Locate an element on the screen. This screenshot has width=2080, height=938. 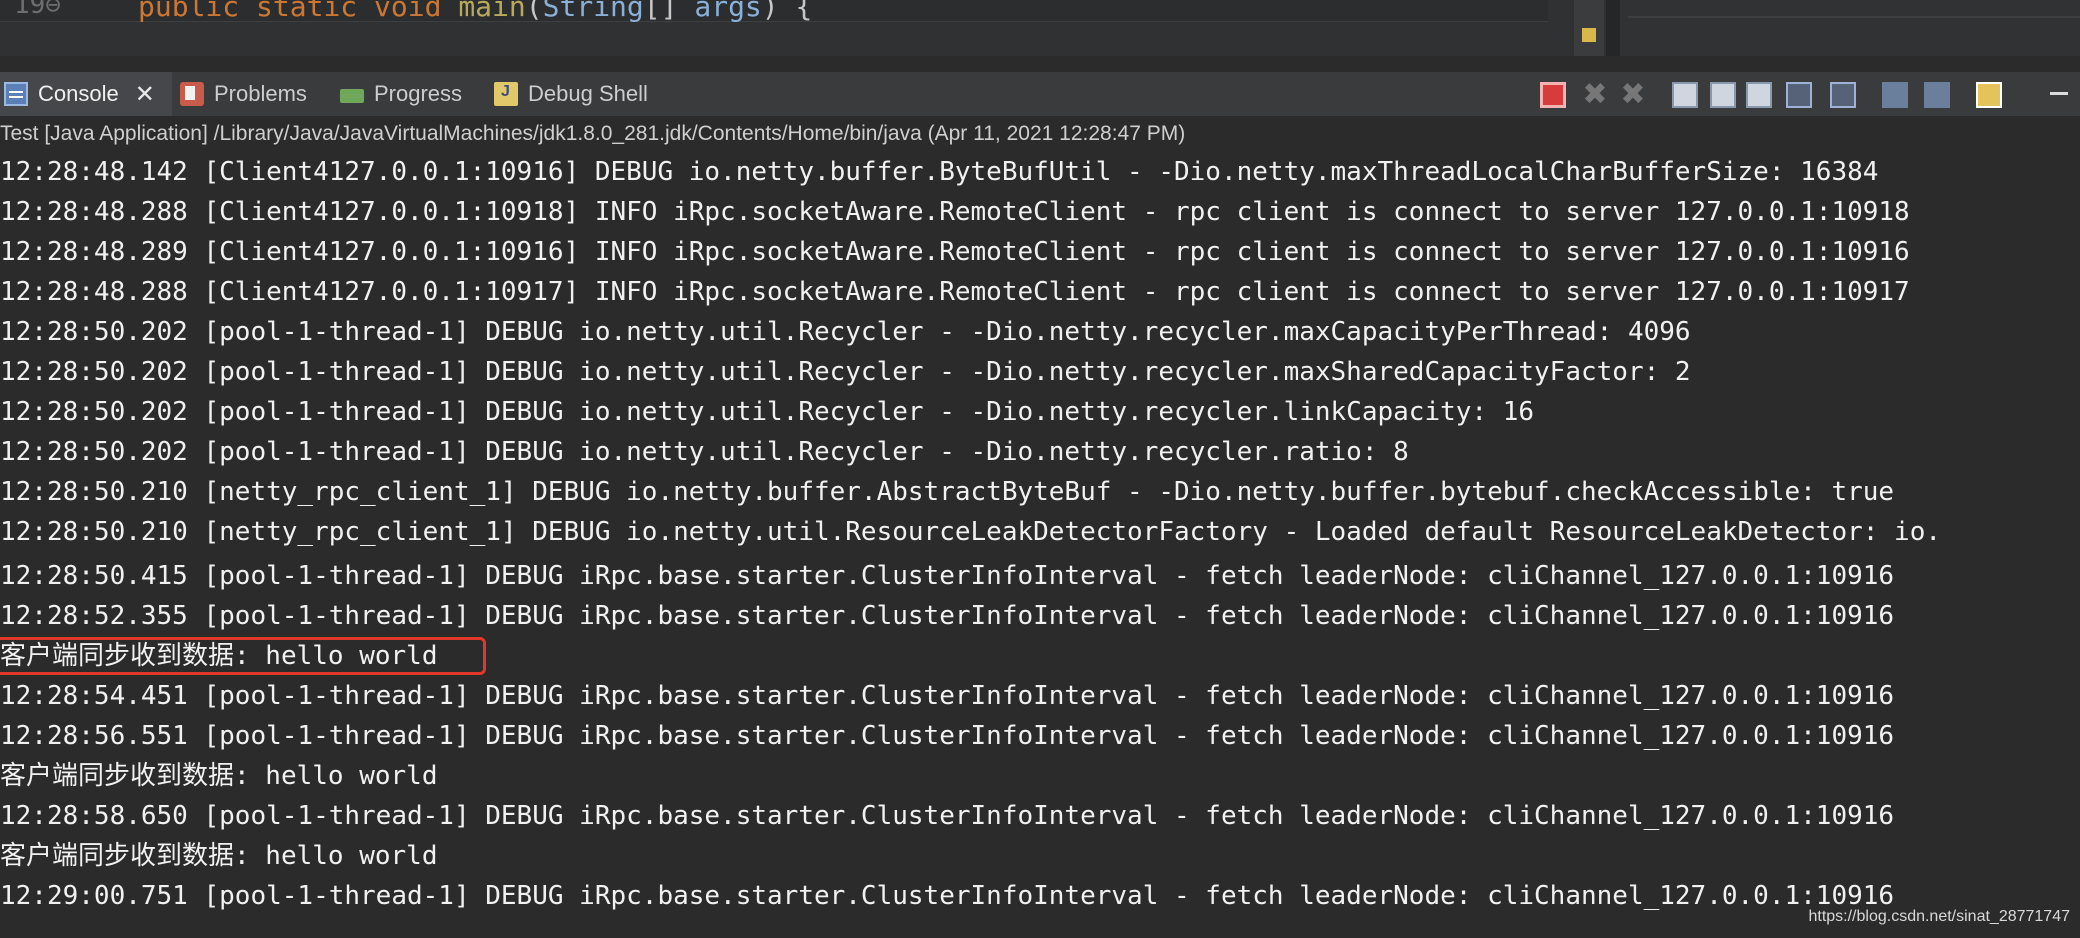
debug-shell-icon is located at coordinates (506, 94).